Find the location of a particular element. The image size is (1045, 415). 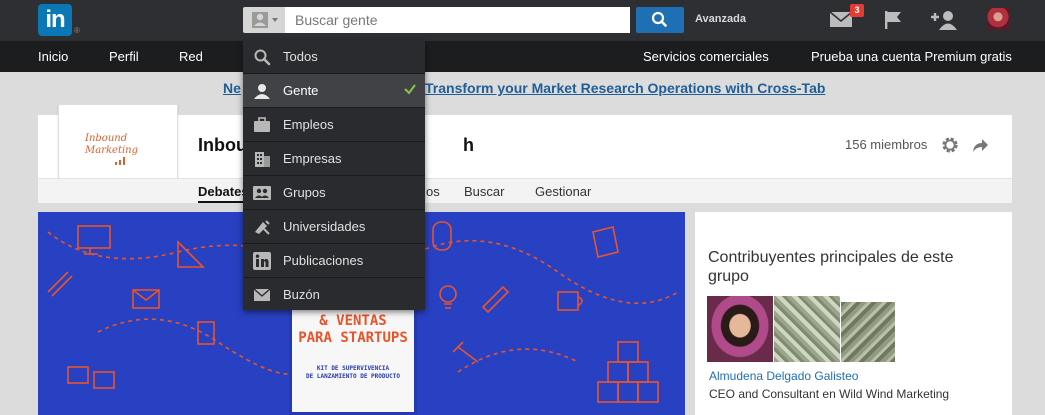

group-member-count: 156 miembros is located at coordinates (886, 144).